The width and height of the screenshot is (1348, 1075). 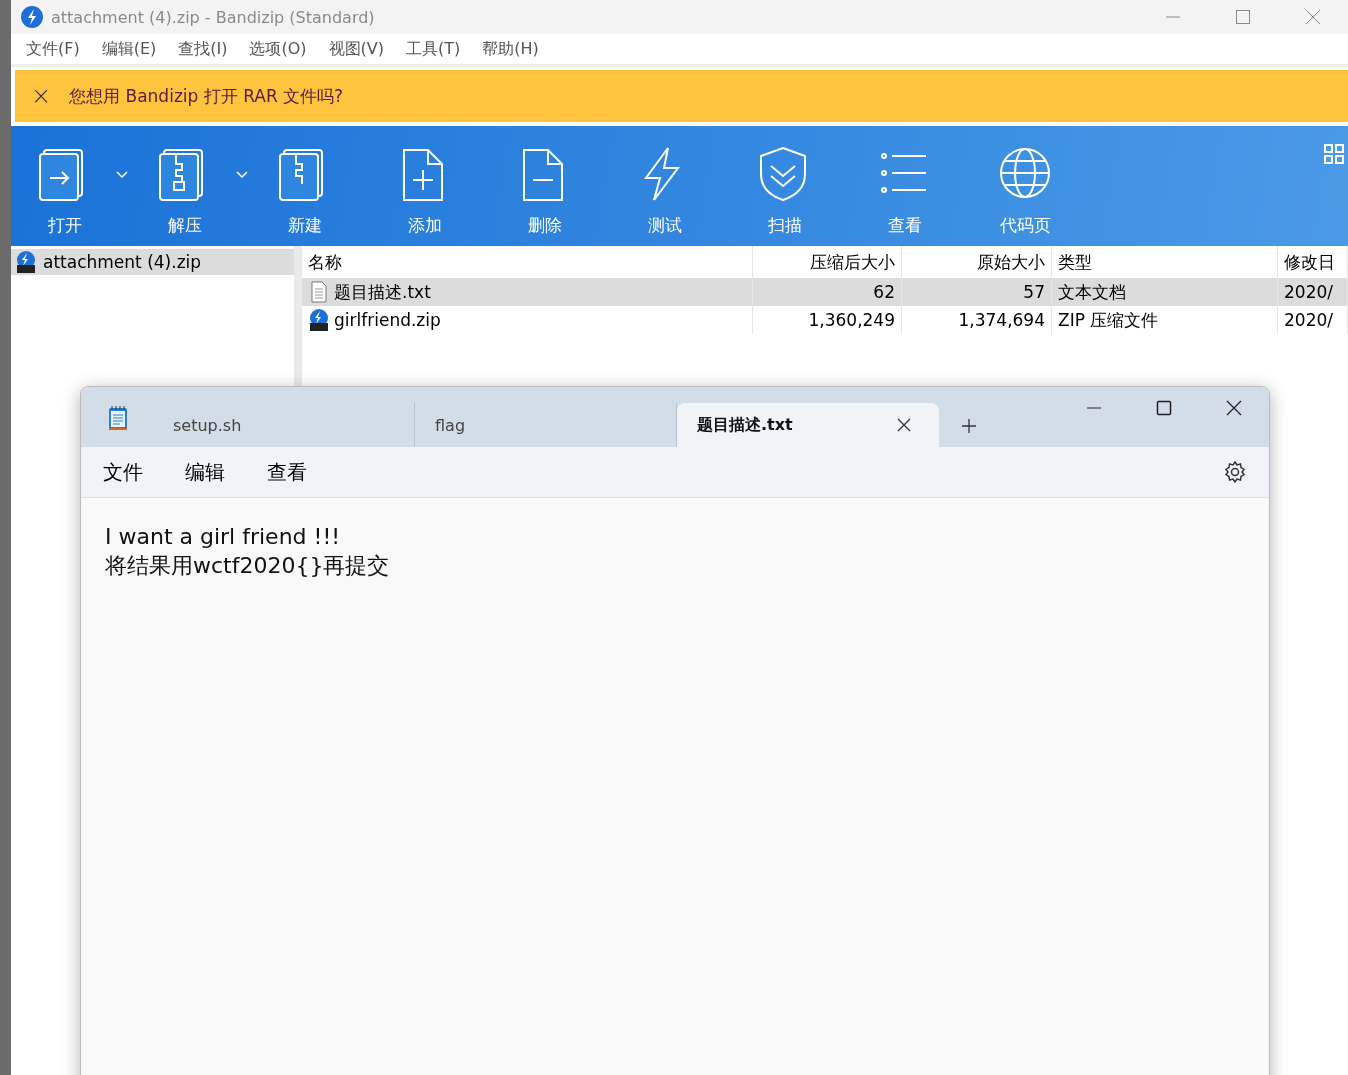 I want to click on table-cell: 1,360,249, so click(x=827, y=320).